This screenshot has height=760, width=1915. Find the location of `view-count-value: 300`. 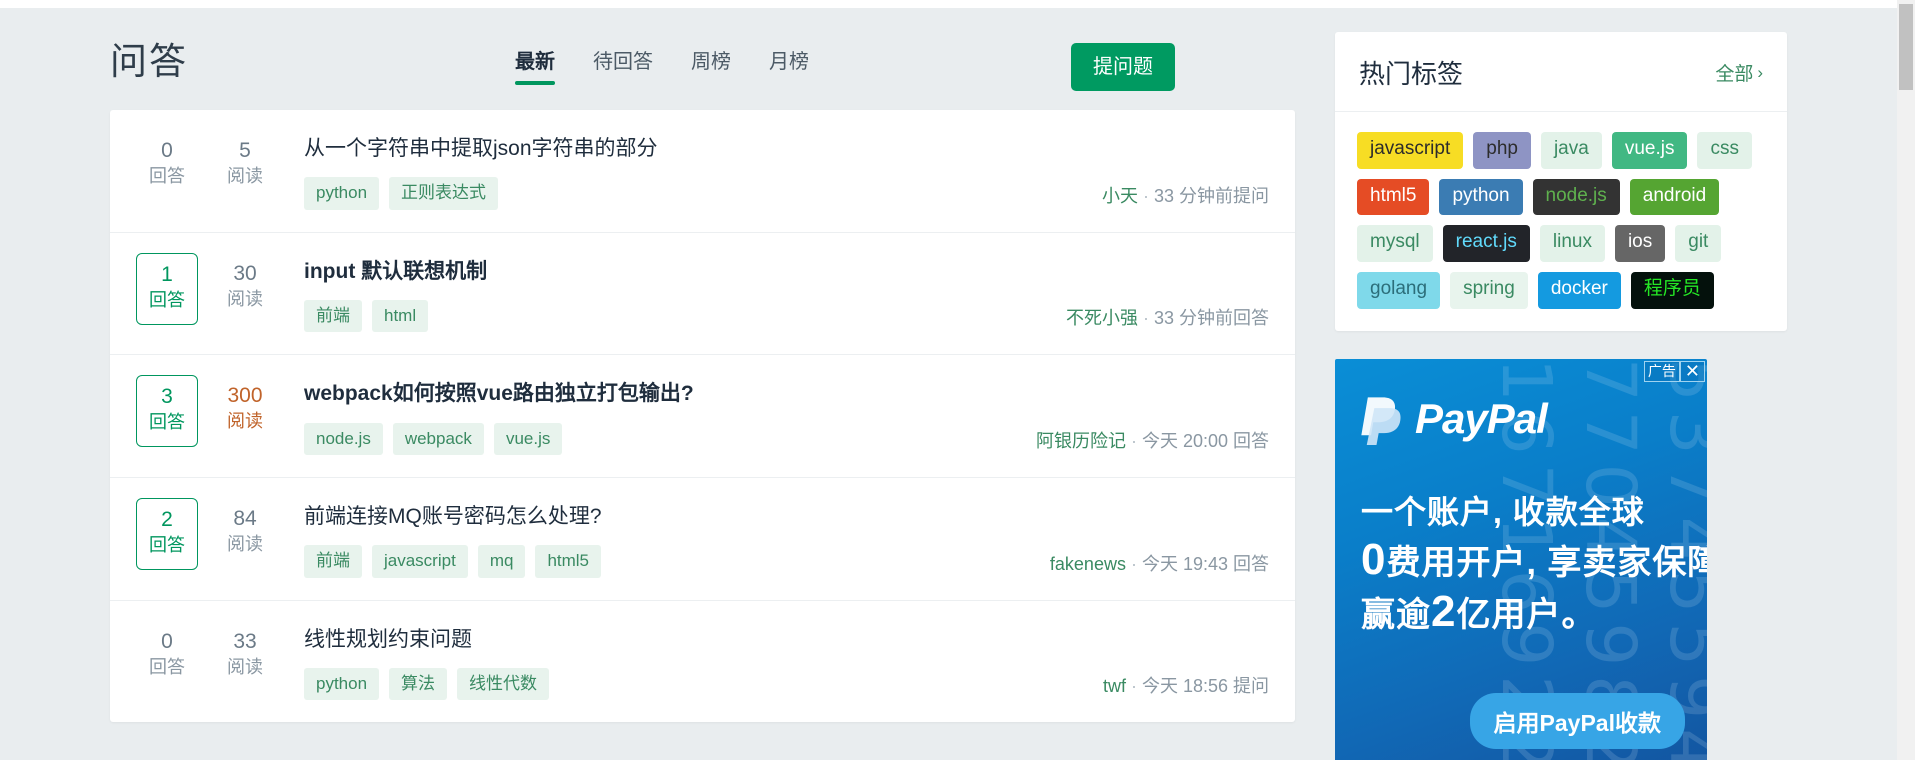

view-count-value: 300 is located at coordinates (245, 396).